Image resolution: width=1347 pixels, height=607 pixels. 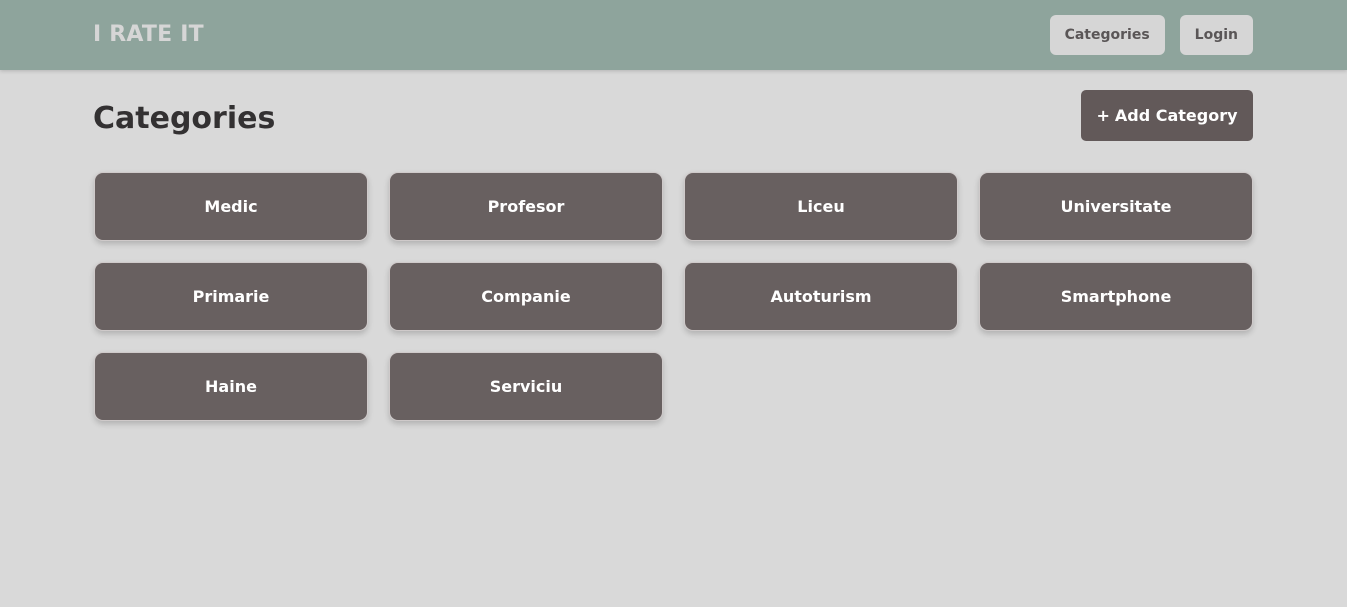 I want to click on brand-logo: I RATE IT, so click(x=148, y=34).